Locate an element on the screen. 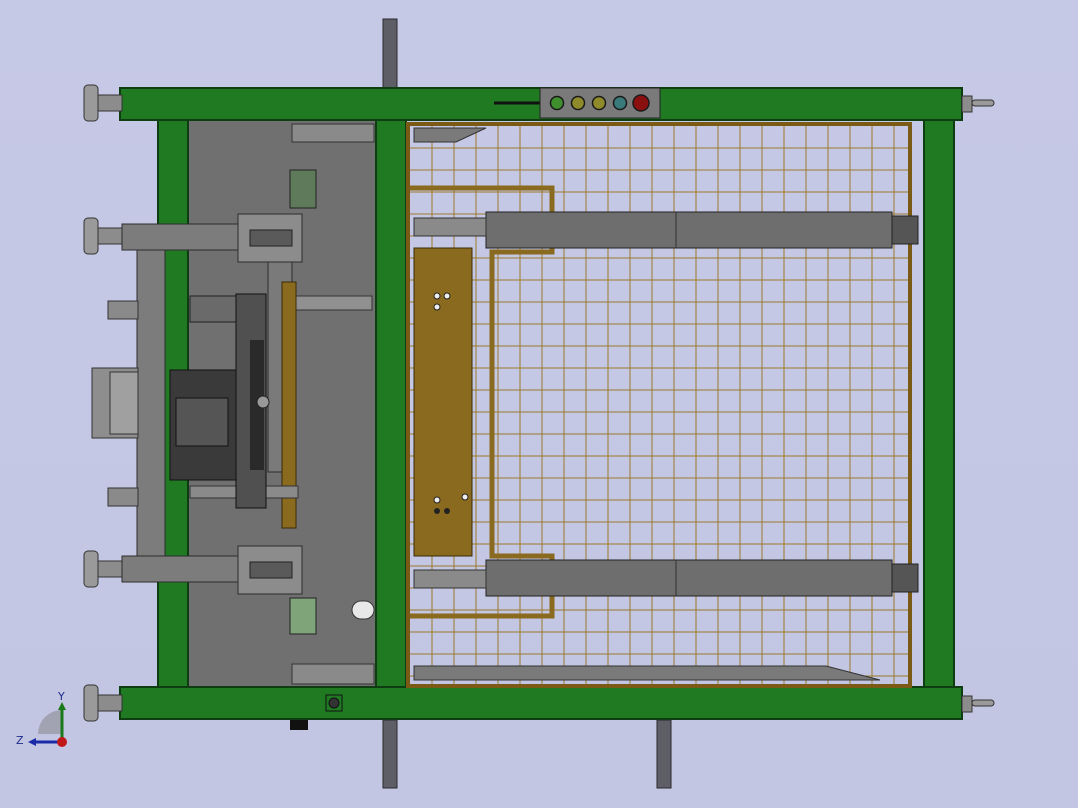 This screenshot has height=808, width=1078. ramp-top is located at coordinates (450, 135).